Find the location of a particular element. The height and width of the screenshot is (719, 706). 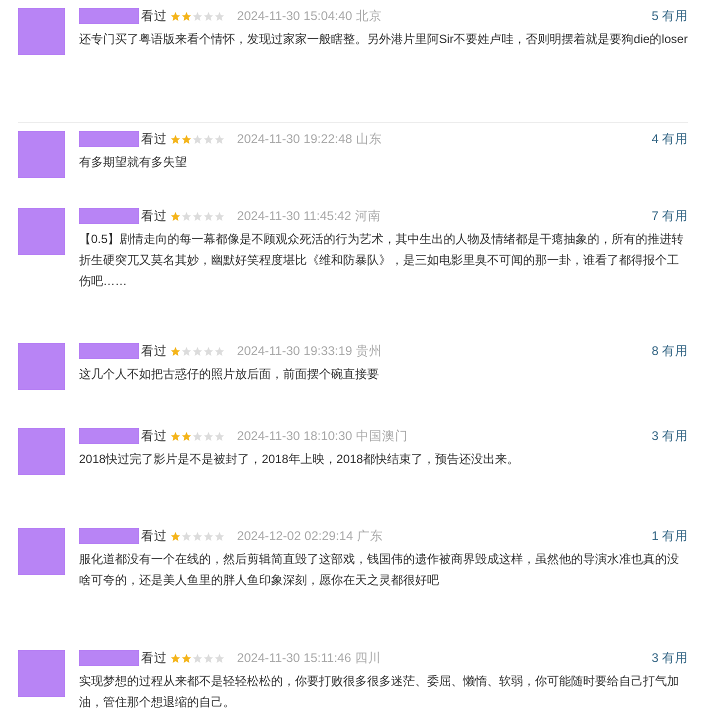

review-time: 2024-11-30 19:22:48 is located at coordinates (294, 139).